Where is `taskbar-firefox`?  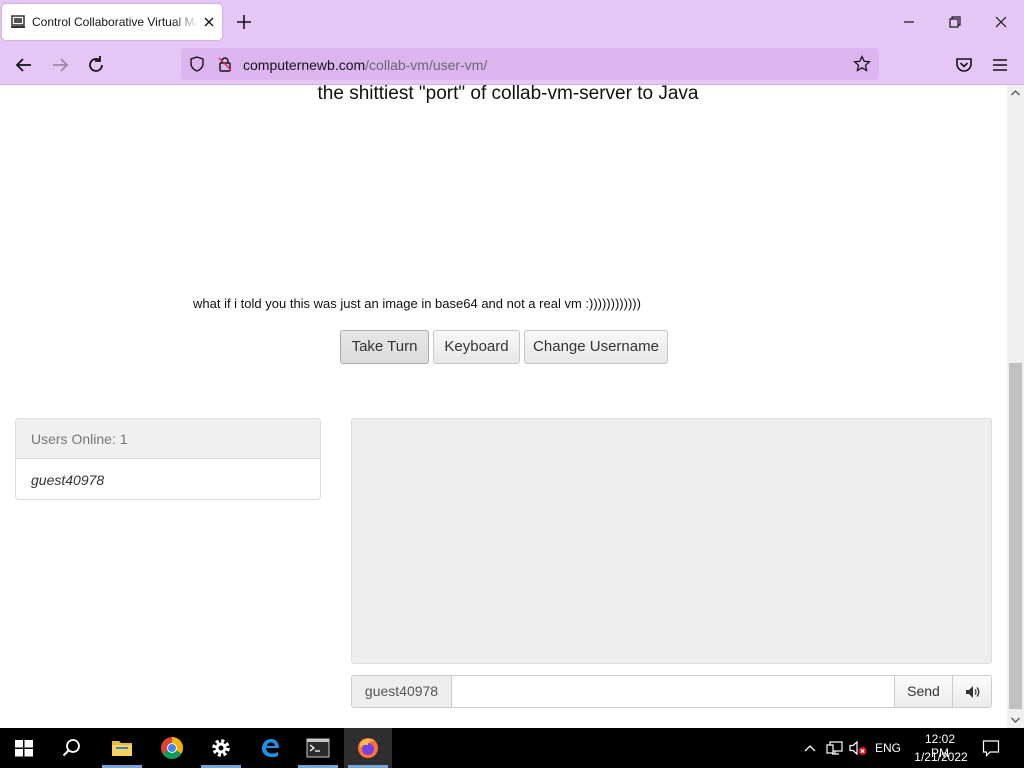
taskbar-firefox is located at coordinates (368, 748).